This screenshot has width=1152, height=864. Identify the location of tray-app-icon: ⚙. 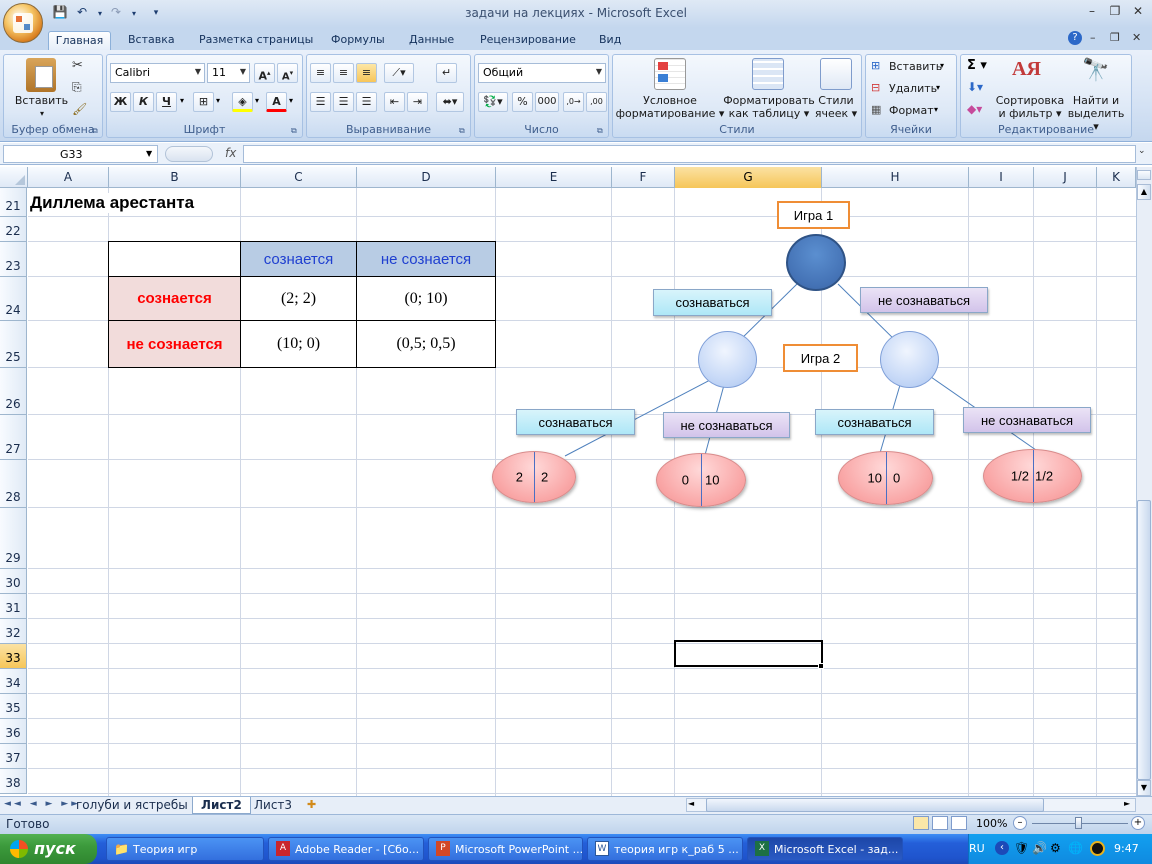
(1055, 848).